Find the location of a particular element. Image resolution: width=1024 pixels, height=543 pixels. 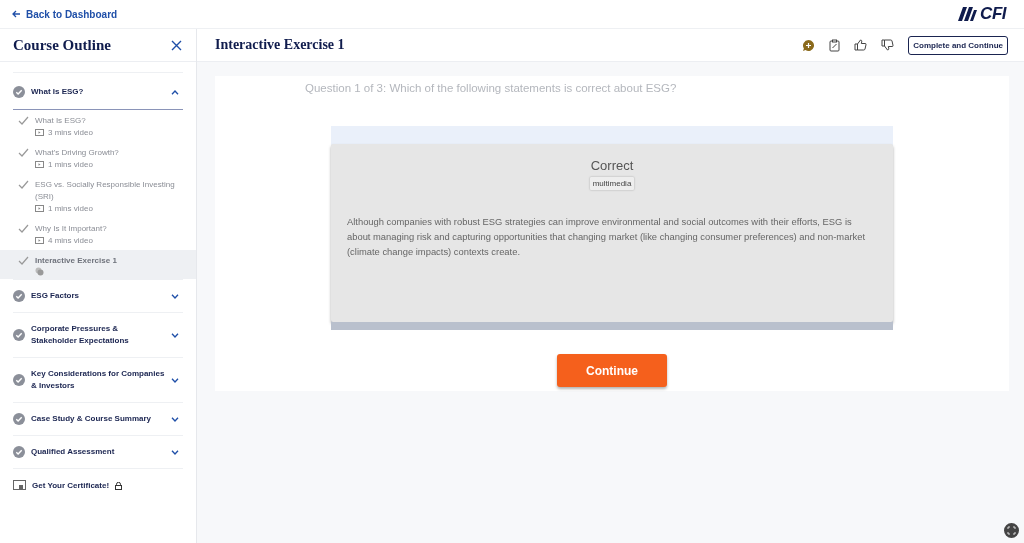

section-title: Key Considerations for Companies & Investors is located at coordinates (98, 380).